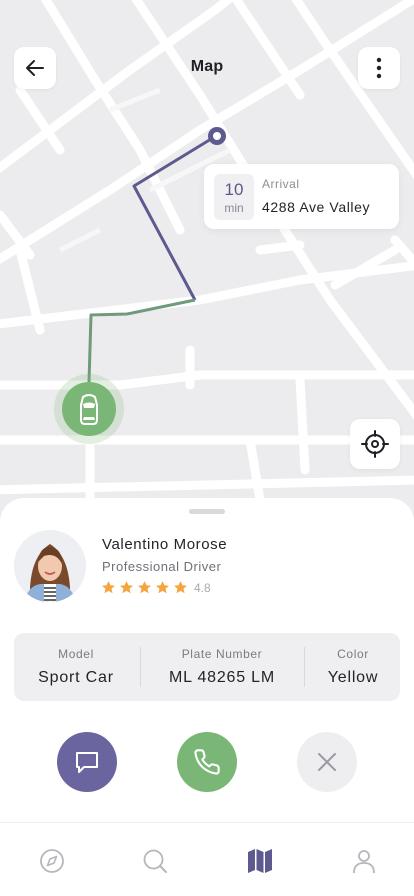 This screenshot has width=414, height=896. Describe the element at coordinates (234, 189) in the screenshot. I see `eta-minutes: 10` at that location.